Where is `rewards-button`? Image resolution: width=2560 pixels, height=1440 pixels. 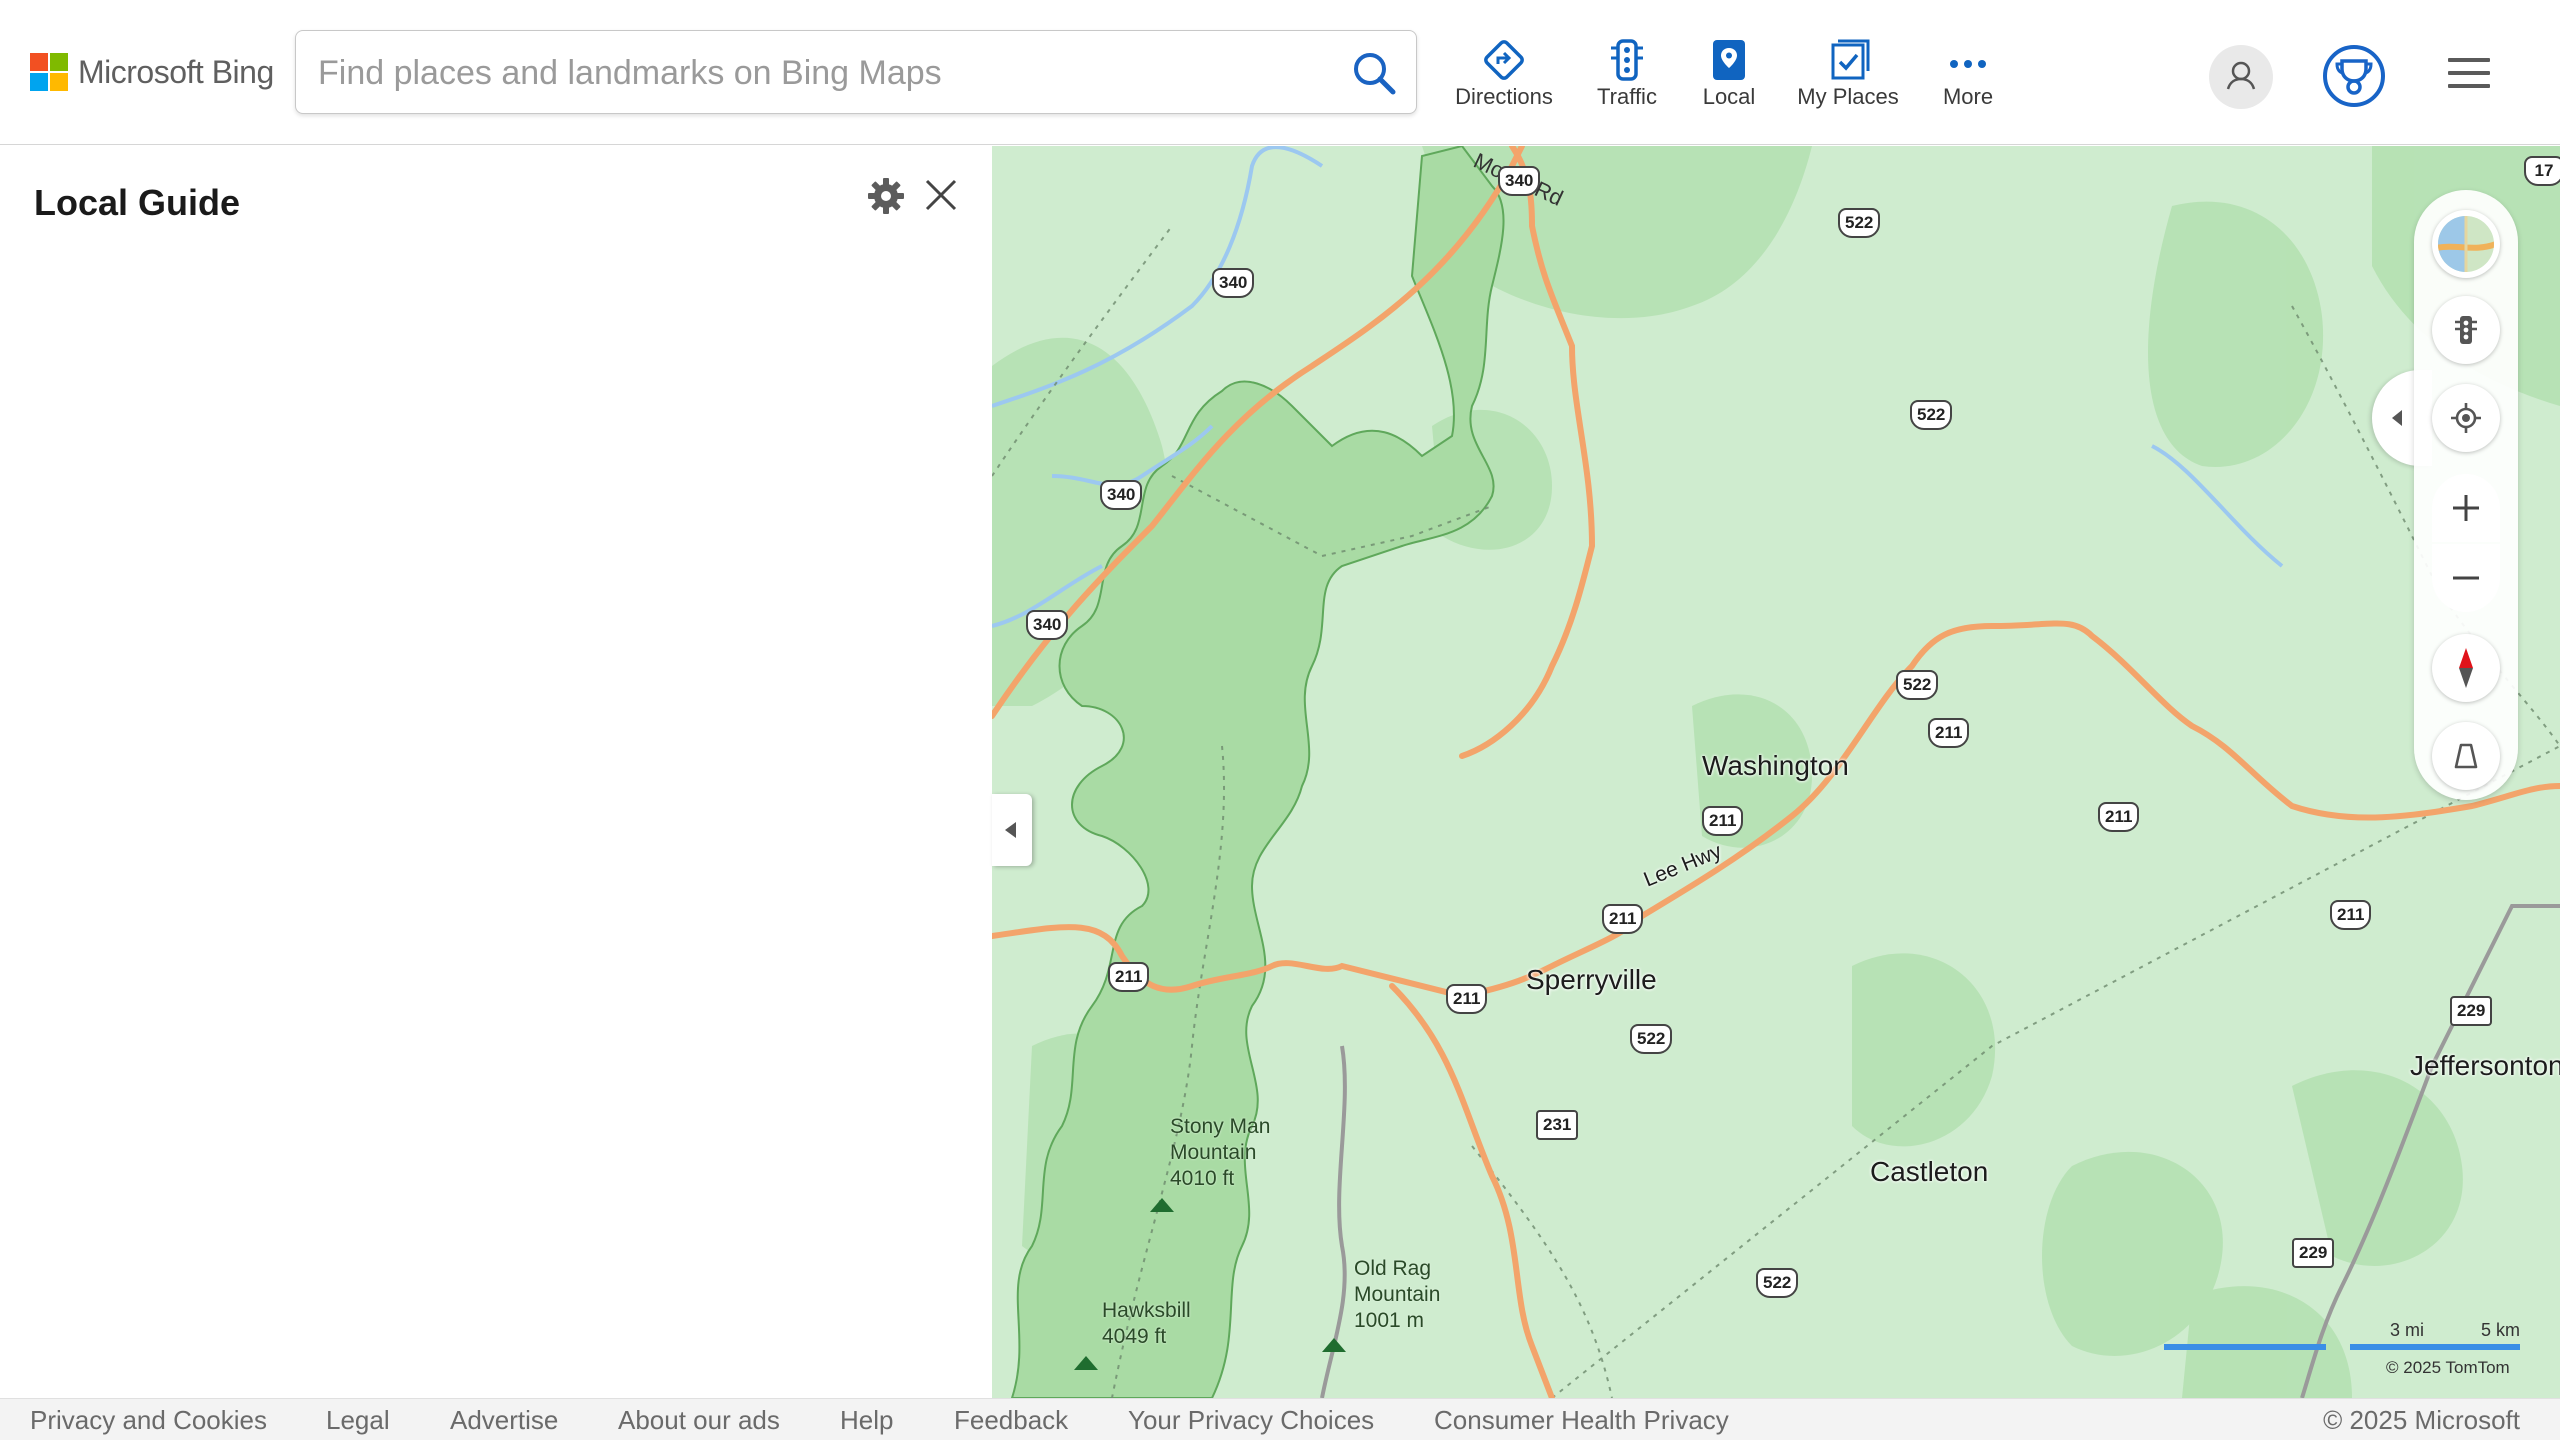
rewards-button is located at coordinates (2354, 76).